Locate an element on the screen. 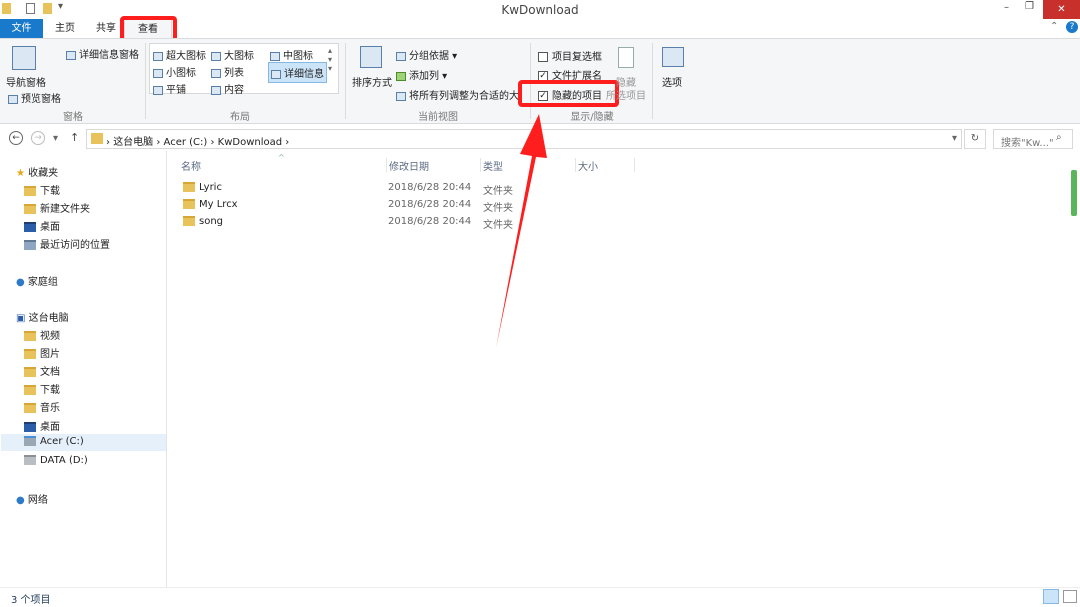  tab-share: 共享 is located at coordinates (106, 28).